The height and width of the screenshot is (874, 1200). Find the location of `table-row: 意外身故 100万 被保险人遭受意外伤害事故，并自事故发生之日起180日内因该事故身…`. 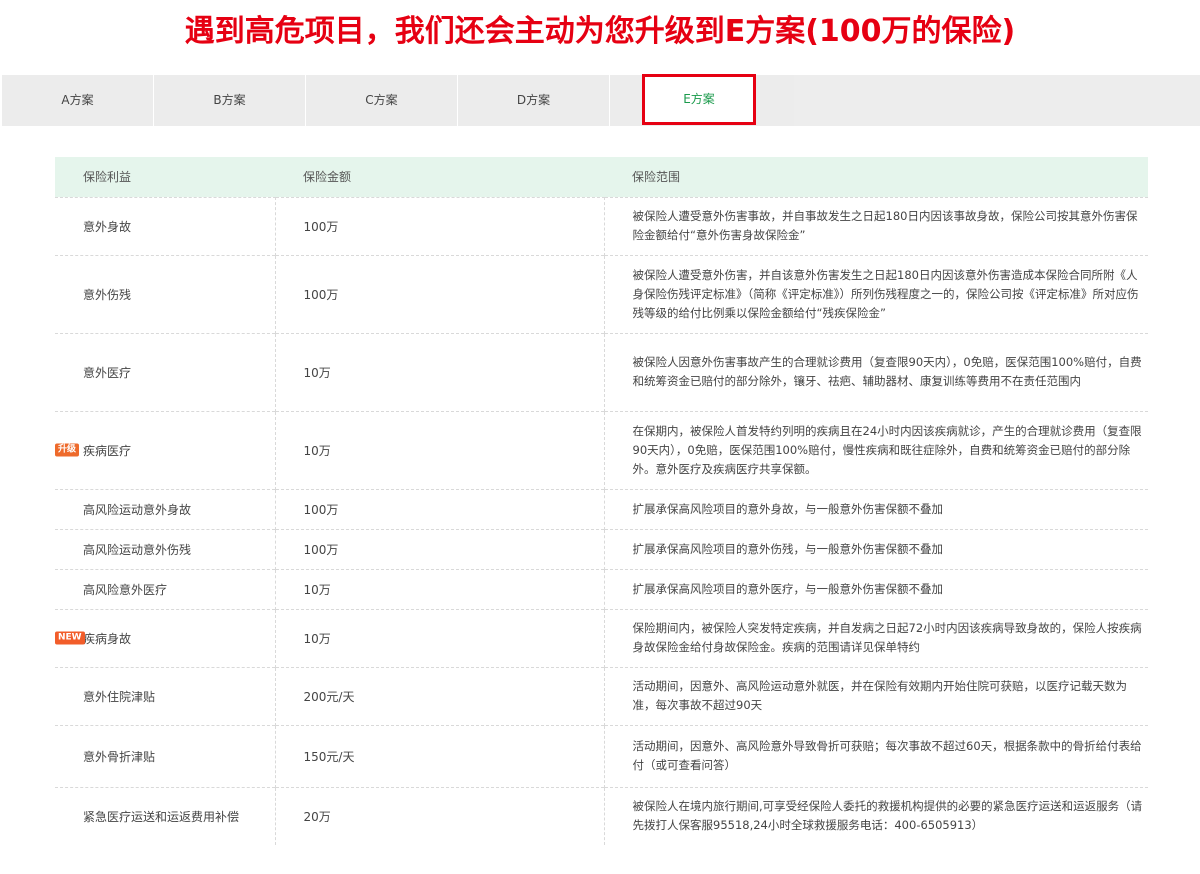

table-row: 意外身故 100万 被保险人遭受意外伤害事故，并自事故发生之日起180日内因该事故身… is located at coordinates (601, 225).